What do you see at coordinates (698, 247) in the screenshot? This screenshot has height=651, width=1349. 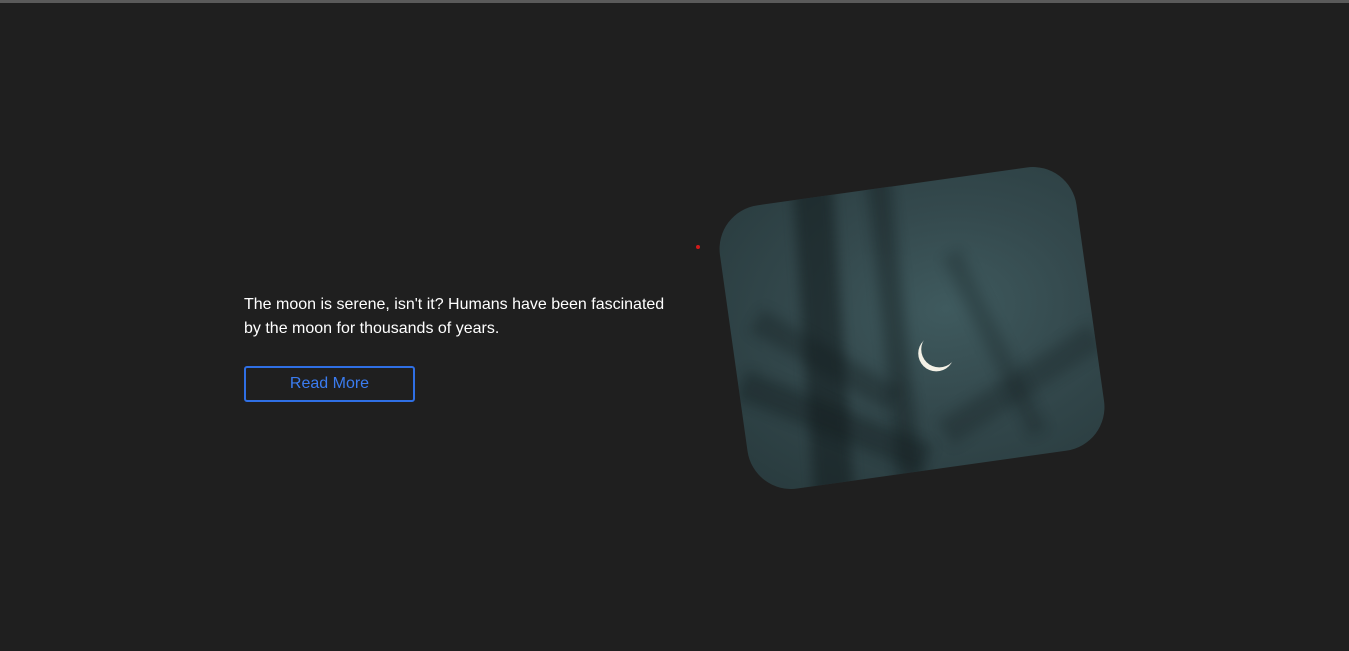 I see `cursor-dot` at bounding box center [698, 247].